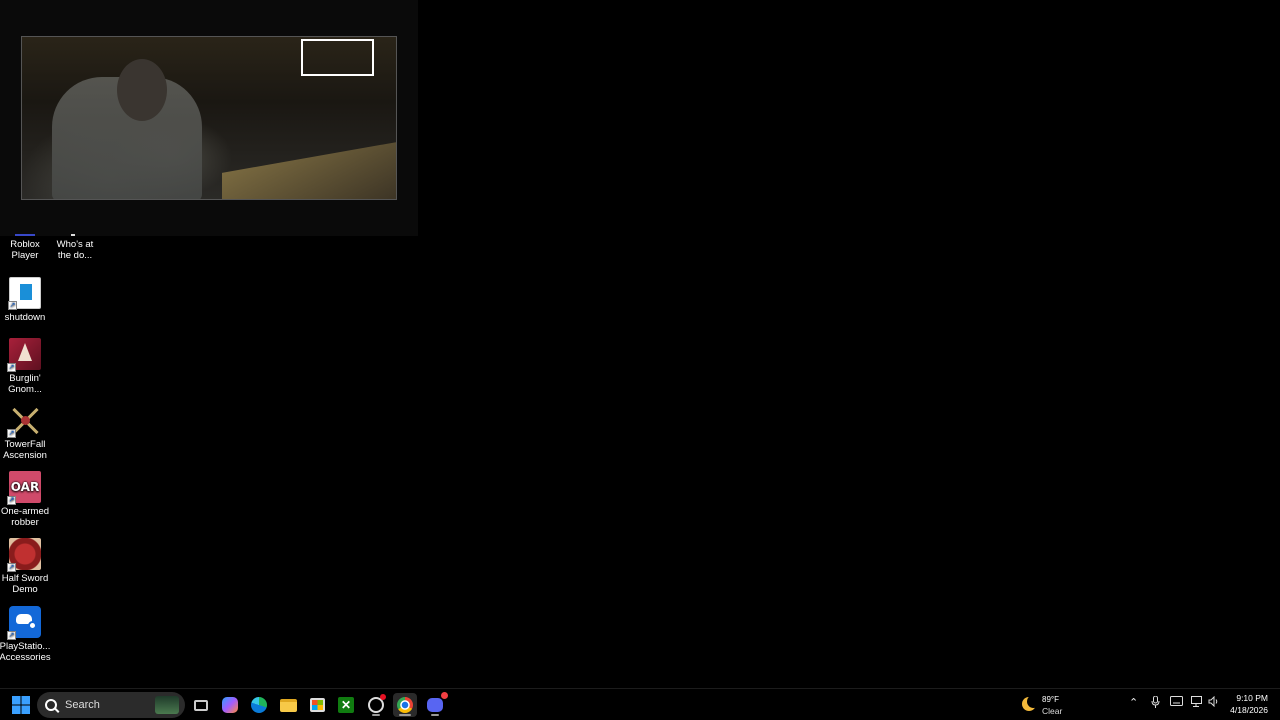  I want to click on xbox-button: ✕, so click(346, 705).